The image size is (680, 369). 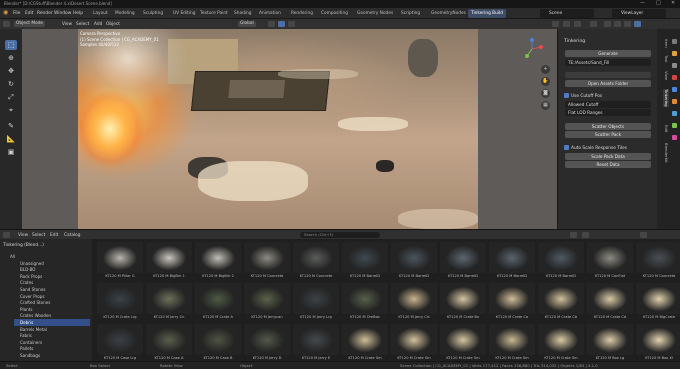 What do you see at coordinates (11, 84) in the screenshot?
I see `rotate-icon: ↻` at bounding box center [11, 84].